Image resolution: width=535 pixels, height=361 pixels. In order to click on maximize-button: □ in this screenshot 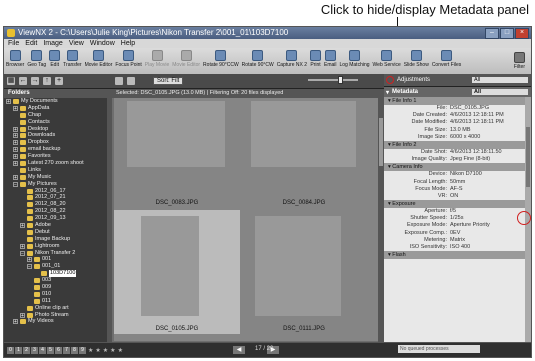, I will do `click(507, 33)`.